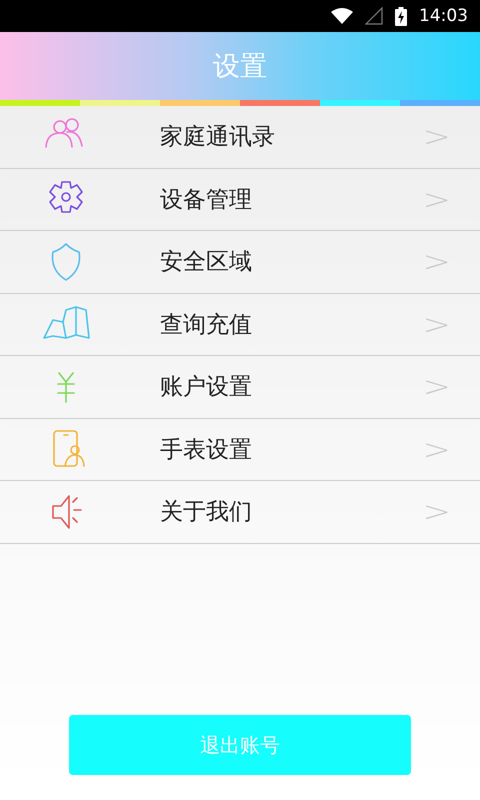 Image resolution: width=480 pixels, height=800 pixels. I want to click on menu-item: 查询充值 >, so click(240, 325).